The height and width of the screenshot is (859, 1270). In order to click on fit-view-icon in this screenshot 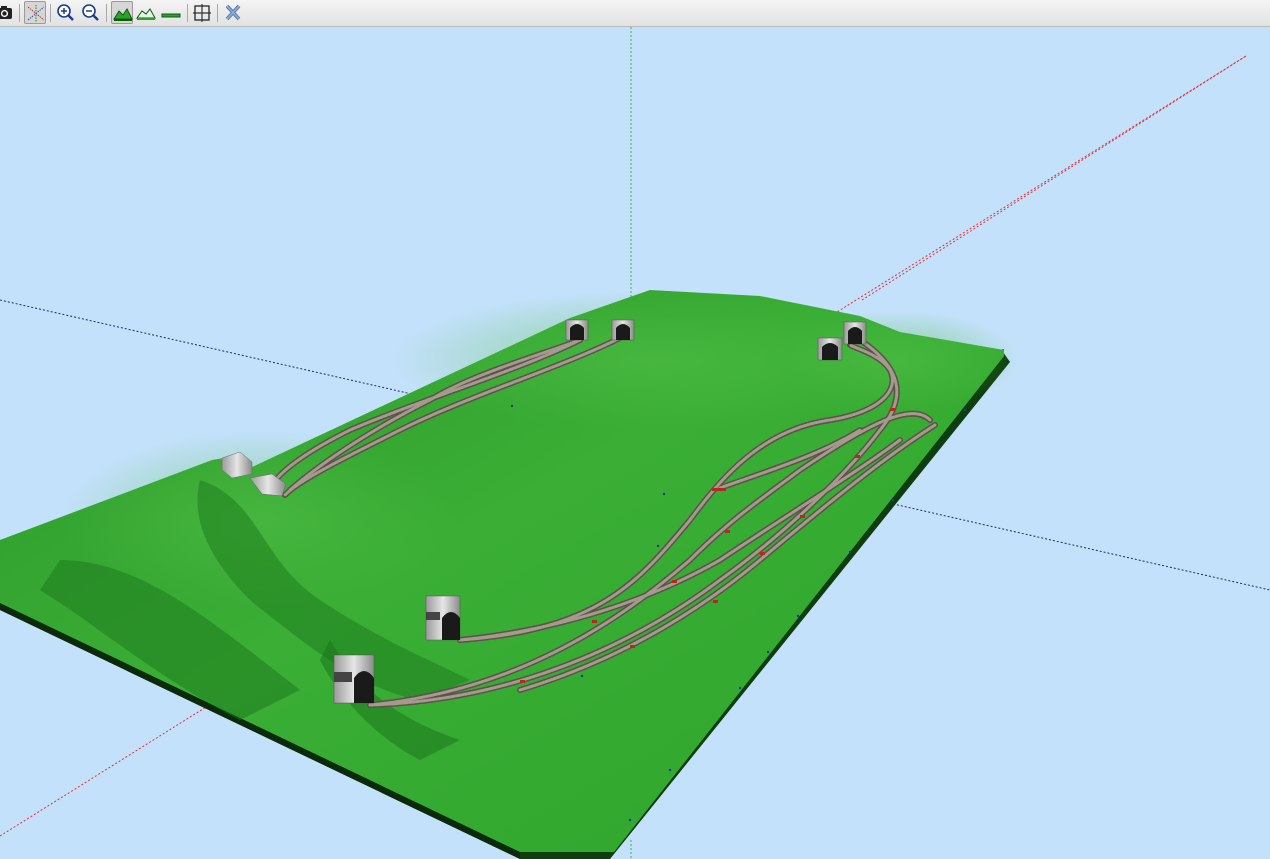, I will do `click(202, 13)`.